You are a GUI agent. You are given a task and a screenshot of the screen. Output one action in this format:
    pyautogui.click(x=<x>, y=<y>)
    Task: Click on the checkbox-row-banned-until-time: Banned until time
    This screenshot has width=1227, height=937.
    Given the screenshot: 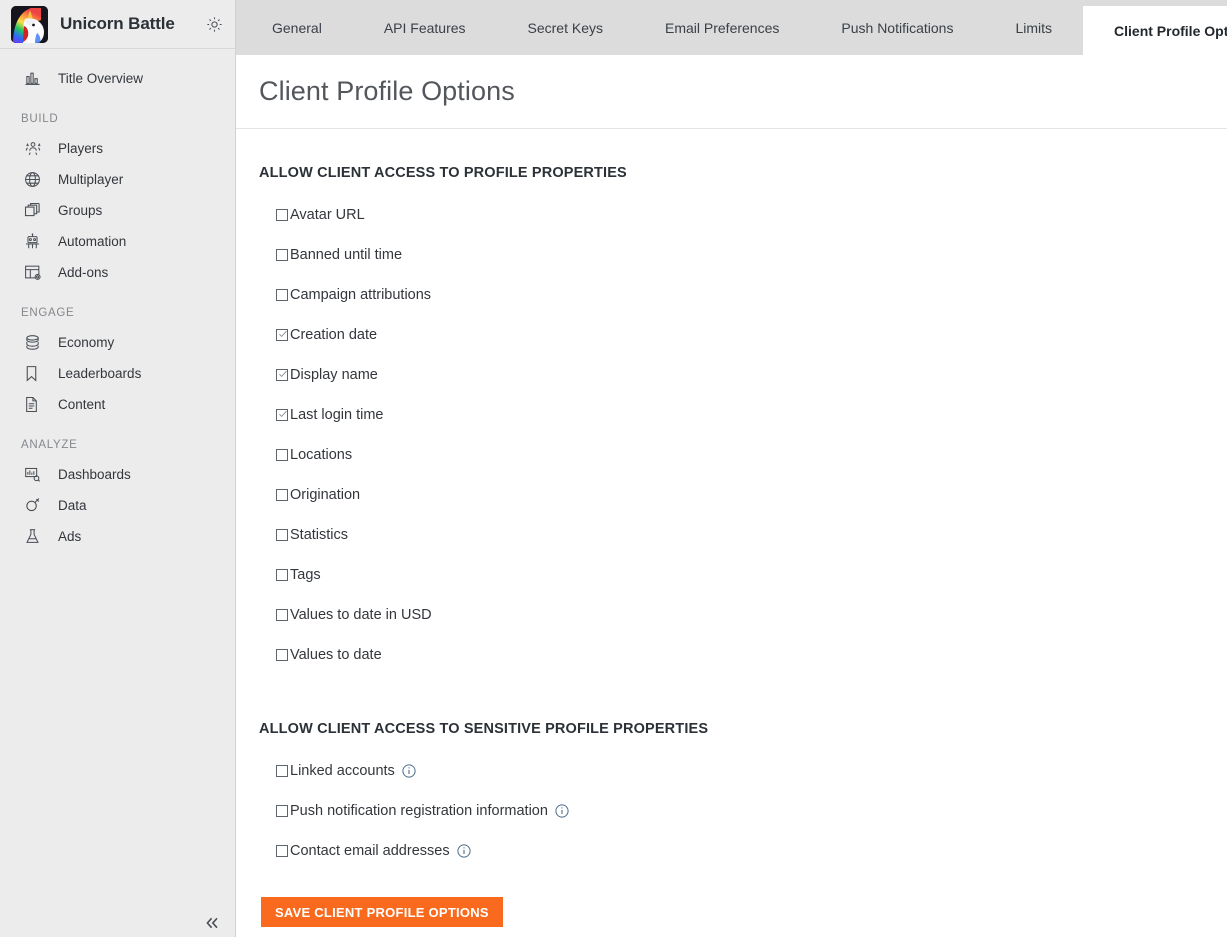 What is the action you would take?
    pyautogui.click(x=579, y=255)
    